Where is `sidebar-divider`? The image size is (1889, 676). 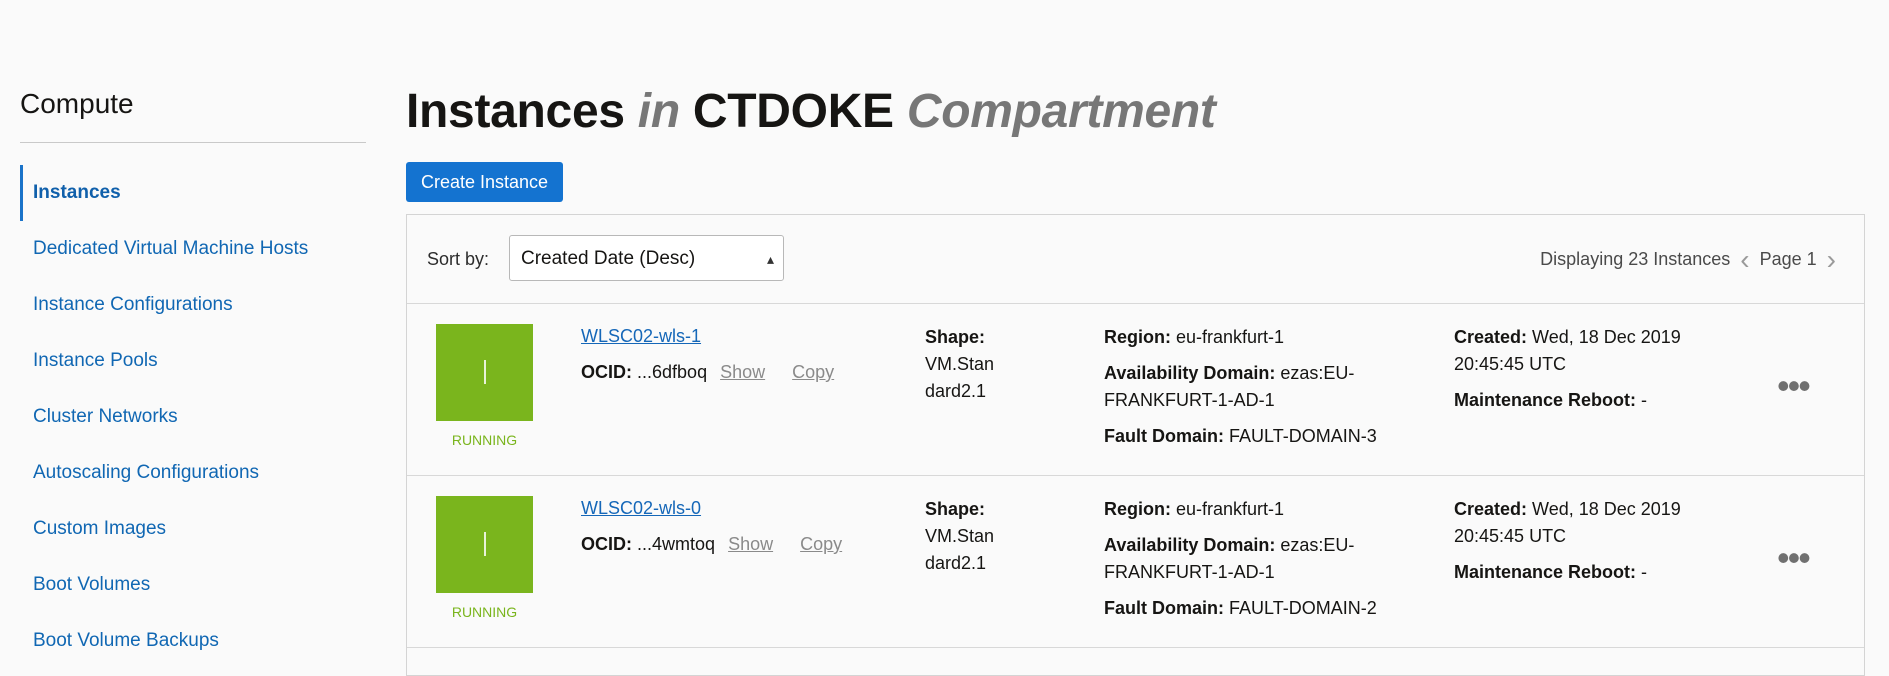 sidebar-divider is located at coordinates (193, 142).